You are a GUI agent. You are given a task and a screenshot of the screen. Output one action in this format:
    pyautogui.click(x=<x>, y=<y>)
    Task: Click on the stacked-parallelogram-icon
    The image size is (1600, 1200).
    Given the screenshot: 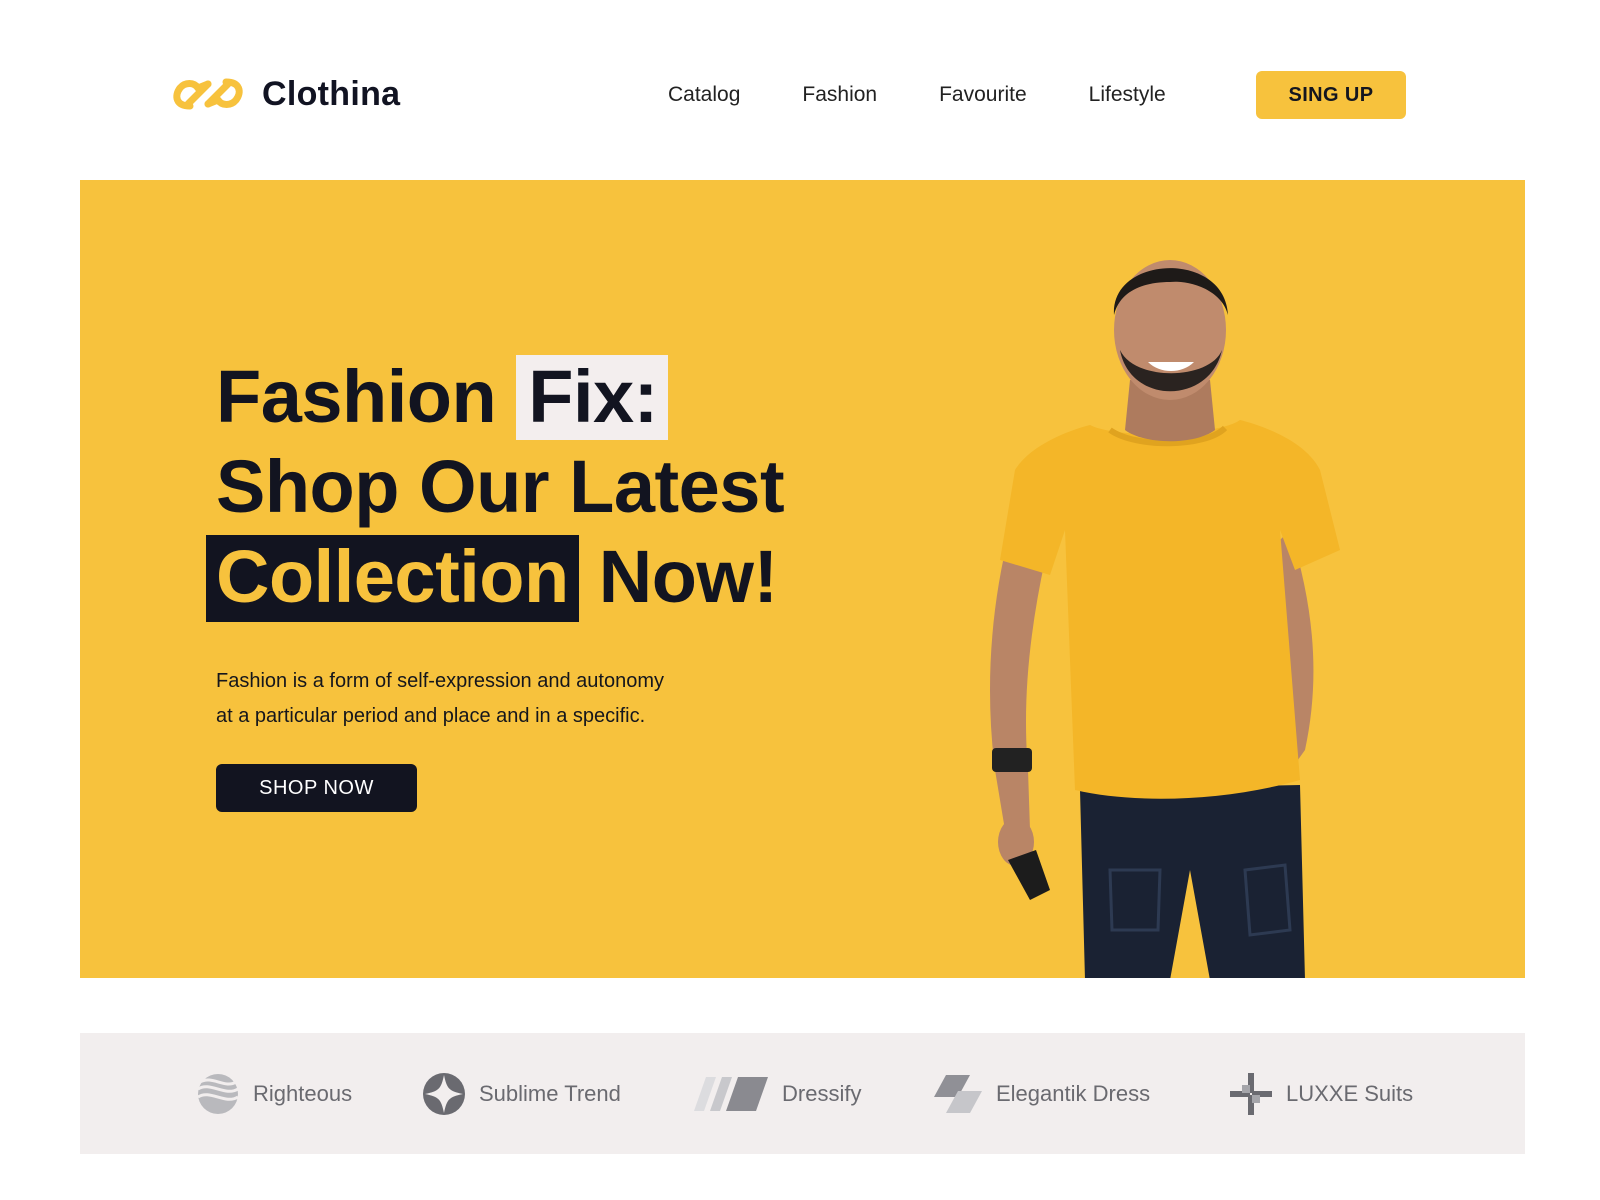 What is the action you would take?
    pyautogui.click(x=958, y=1094)
    